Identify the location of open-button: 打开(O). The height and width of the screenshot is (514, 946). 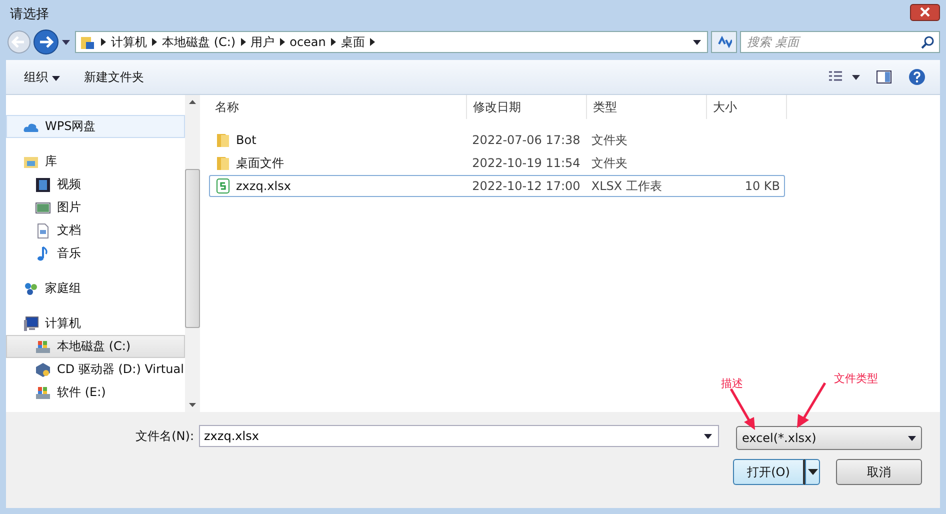
(769, 472).